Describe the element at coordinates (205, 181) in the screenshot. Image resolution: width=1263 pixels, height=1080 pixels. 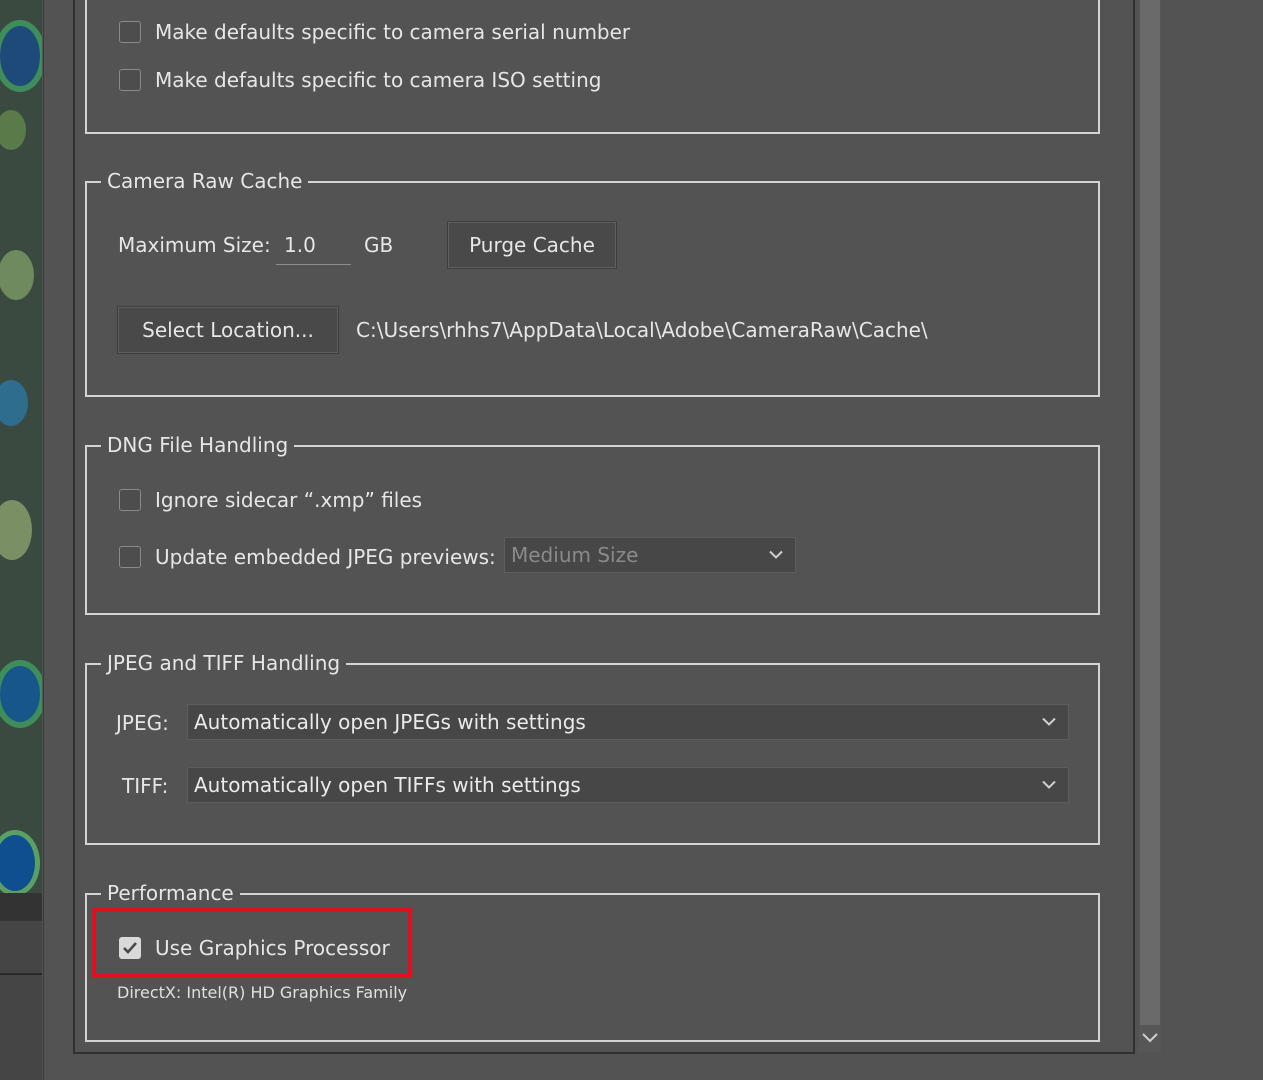
I see `cache-group-title: Camera Raw Cache` at that location.